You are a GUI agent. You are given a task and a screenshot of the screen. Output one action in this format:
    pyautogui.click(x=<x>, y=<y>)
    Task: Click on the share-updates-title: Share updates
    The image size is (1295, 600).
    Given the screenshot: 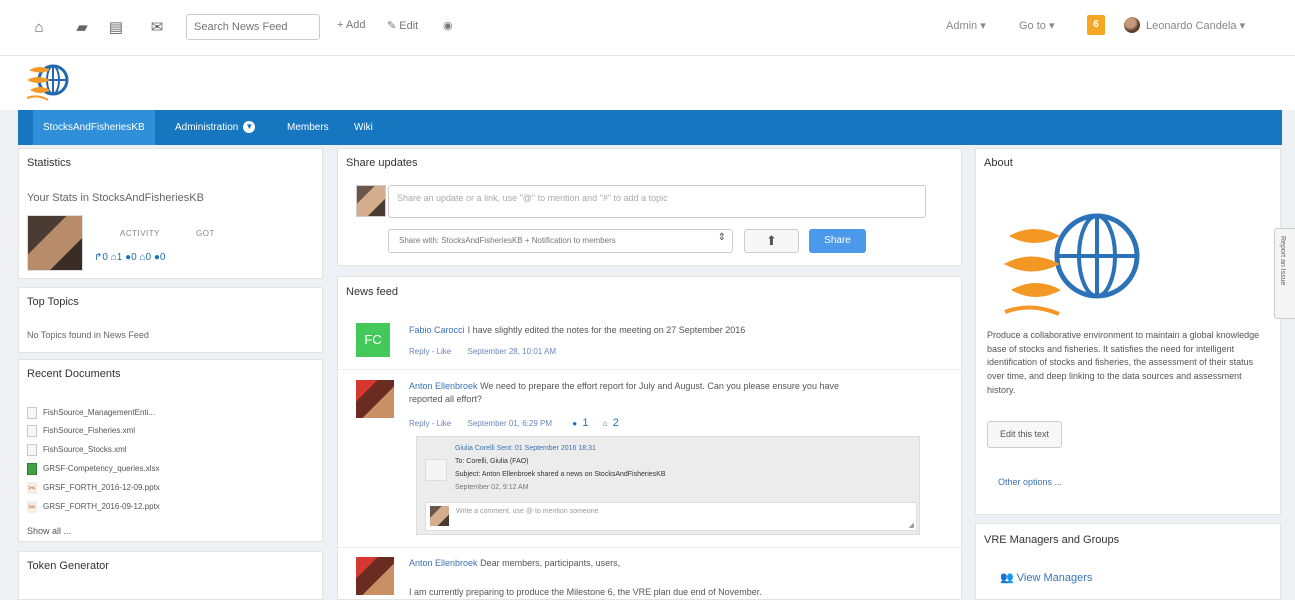 What is the action you would take?
    pyautogui.click(x=382, y=163)
    